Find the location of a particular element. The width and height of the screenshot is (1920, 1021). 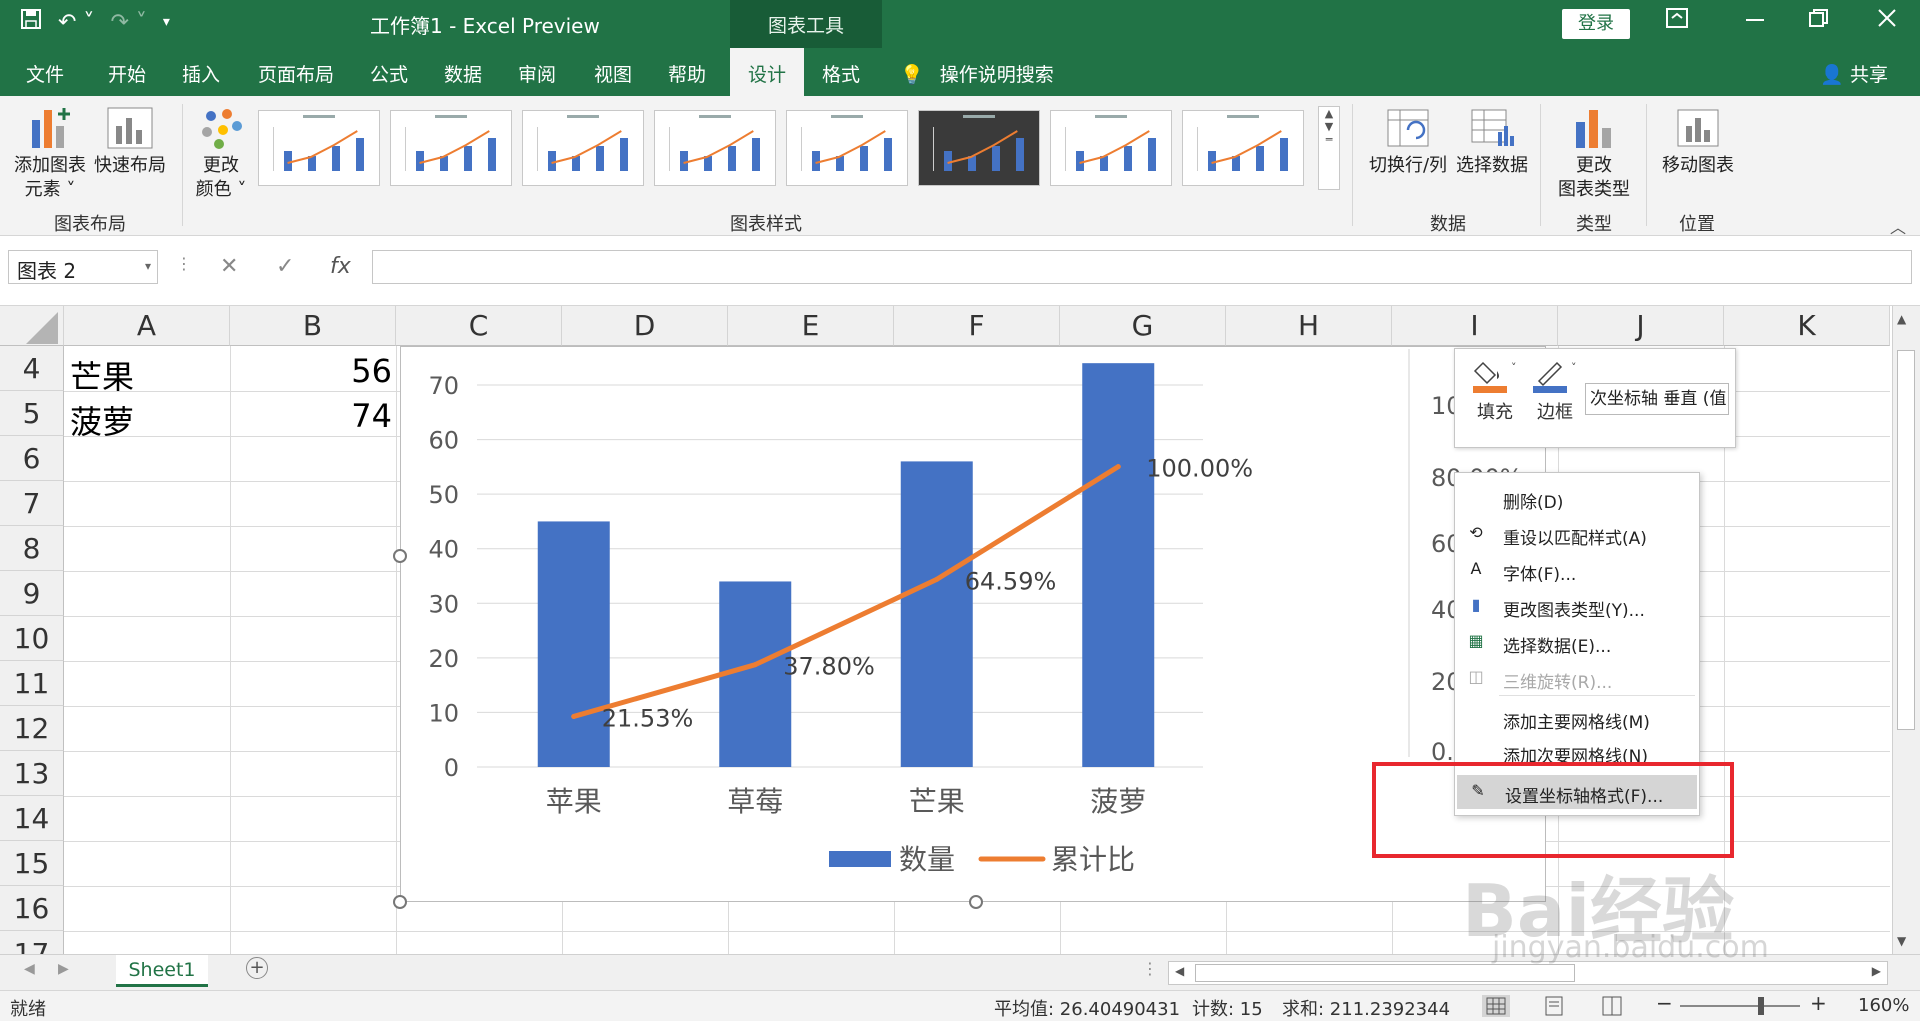

cell-b4: 56 is located at coordinates (313, 371).